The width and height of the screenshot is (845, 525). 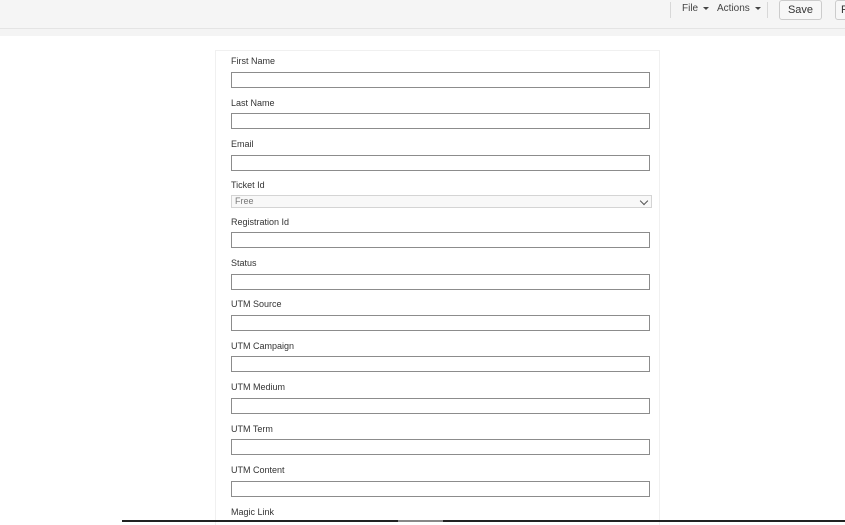 I want to click on email-label: Email, so click(x=242, y=144).